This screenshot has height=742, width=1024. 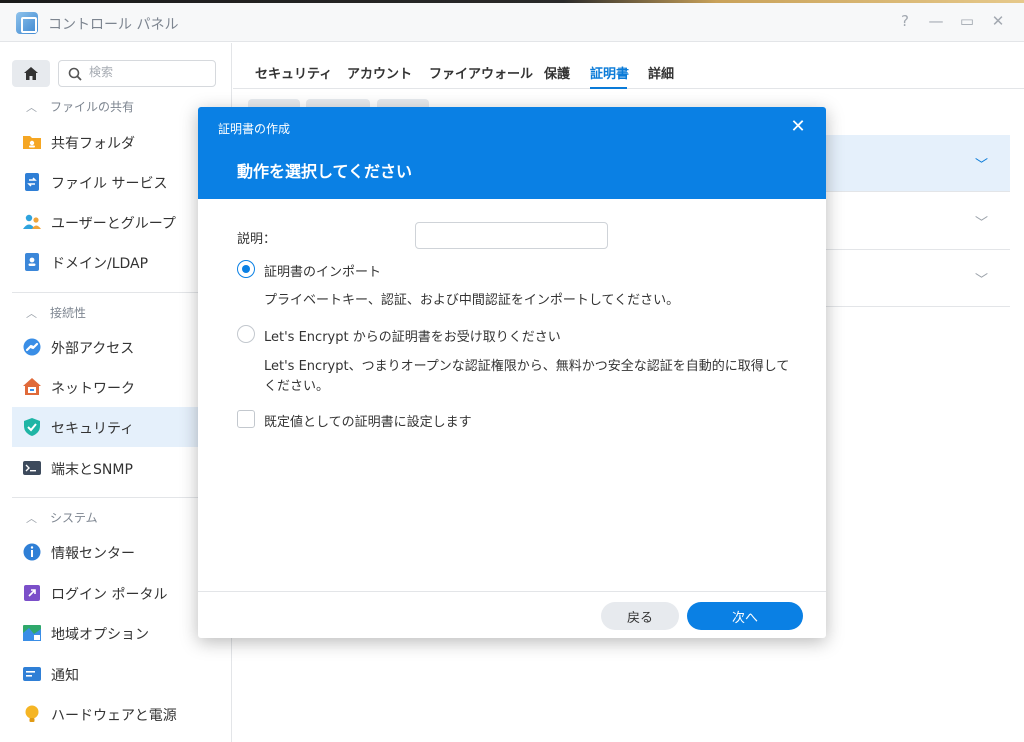 What do you see at coordinates (936, 21) in the screenshot?
I see `minimize-icon: —` at bounding box center [936, 21].